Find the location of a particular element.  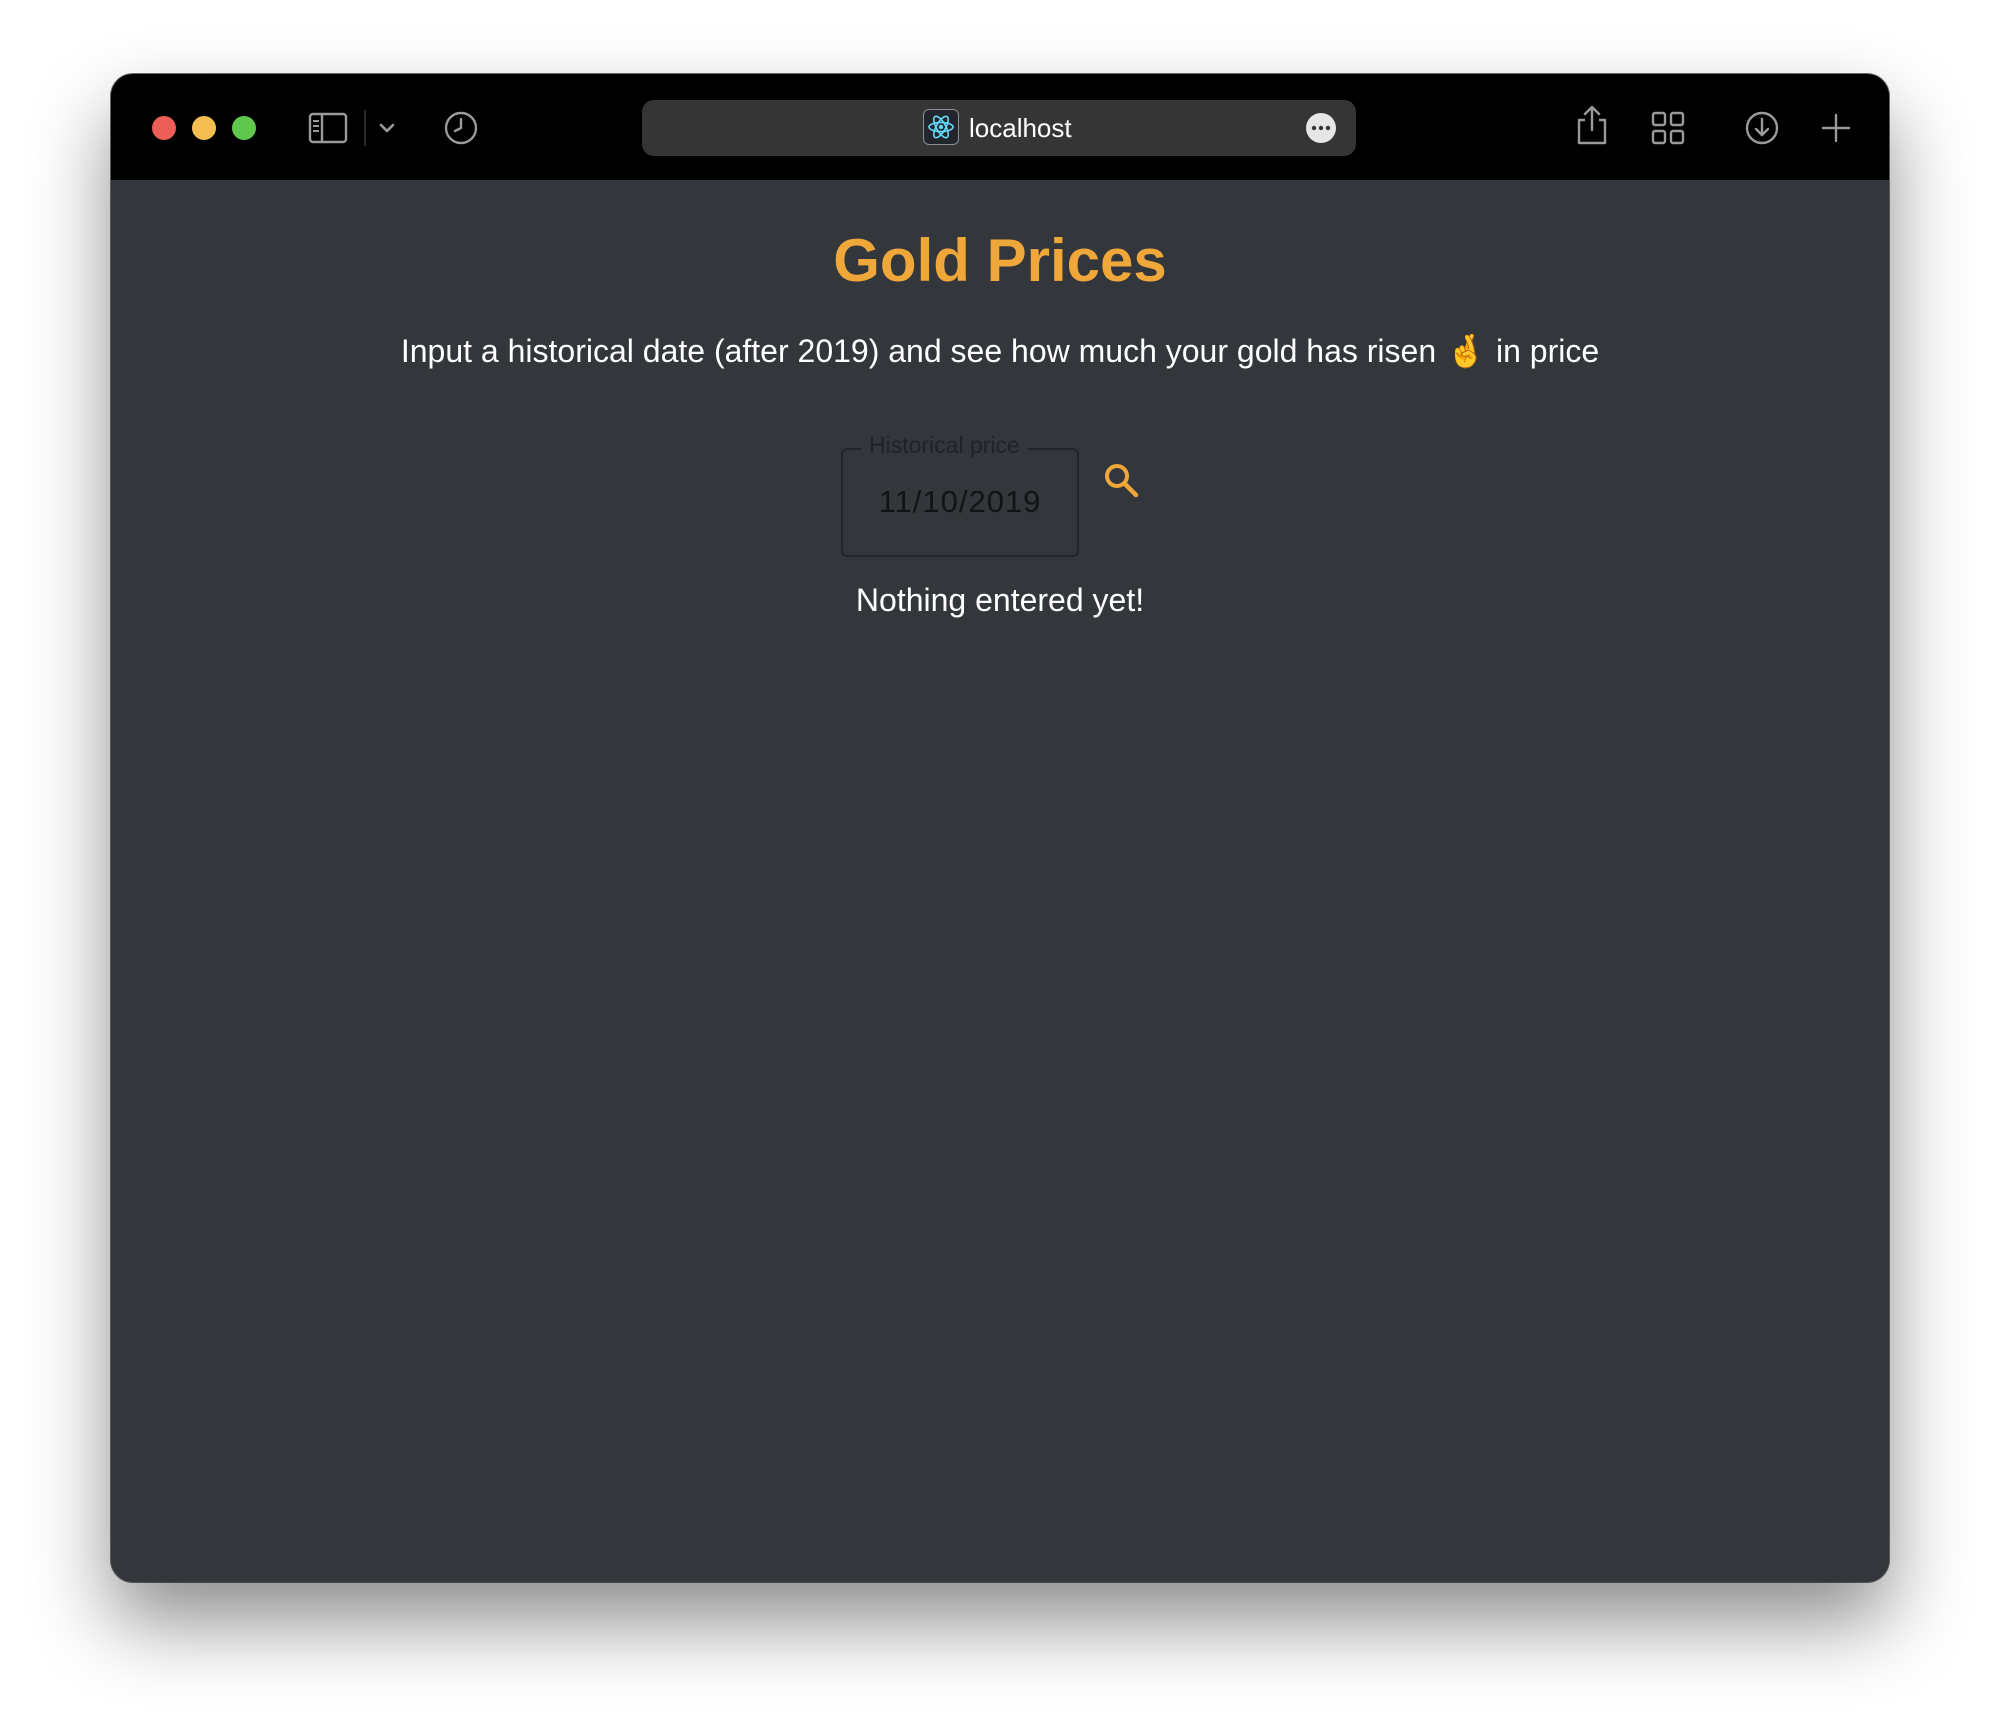

minimize-window-button is located at coordinates (204, 128).